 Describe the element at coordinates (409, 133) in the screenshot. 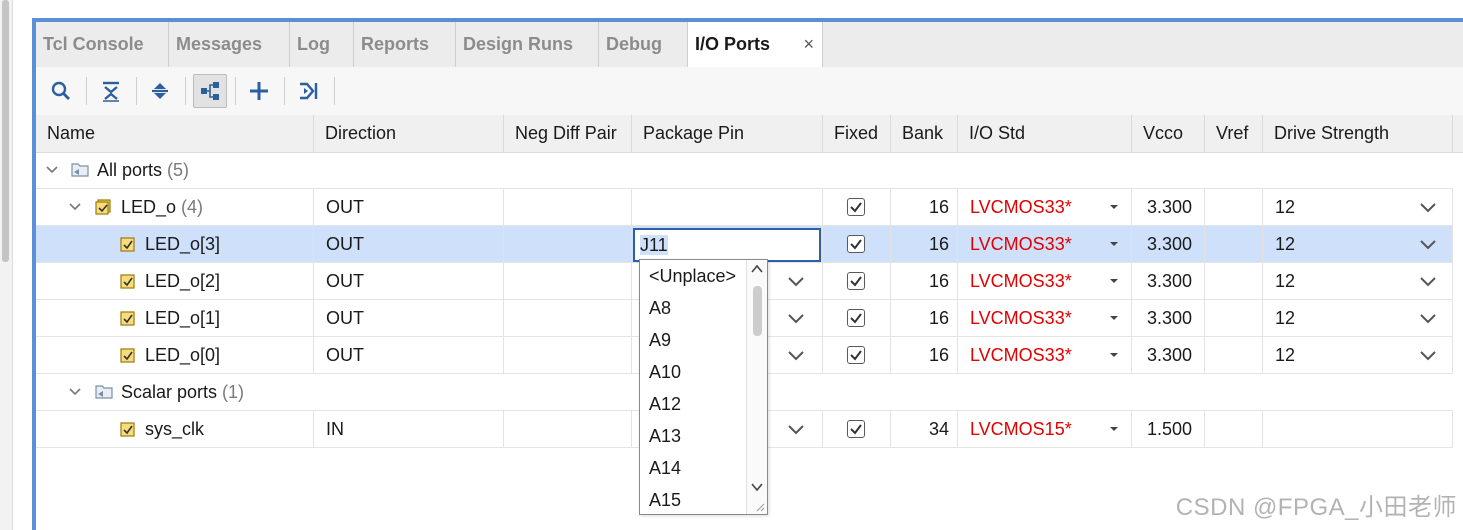

I see `column-direction: Direction` at that location.